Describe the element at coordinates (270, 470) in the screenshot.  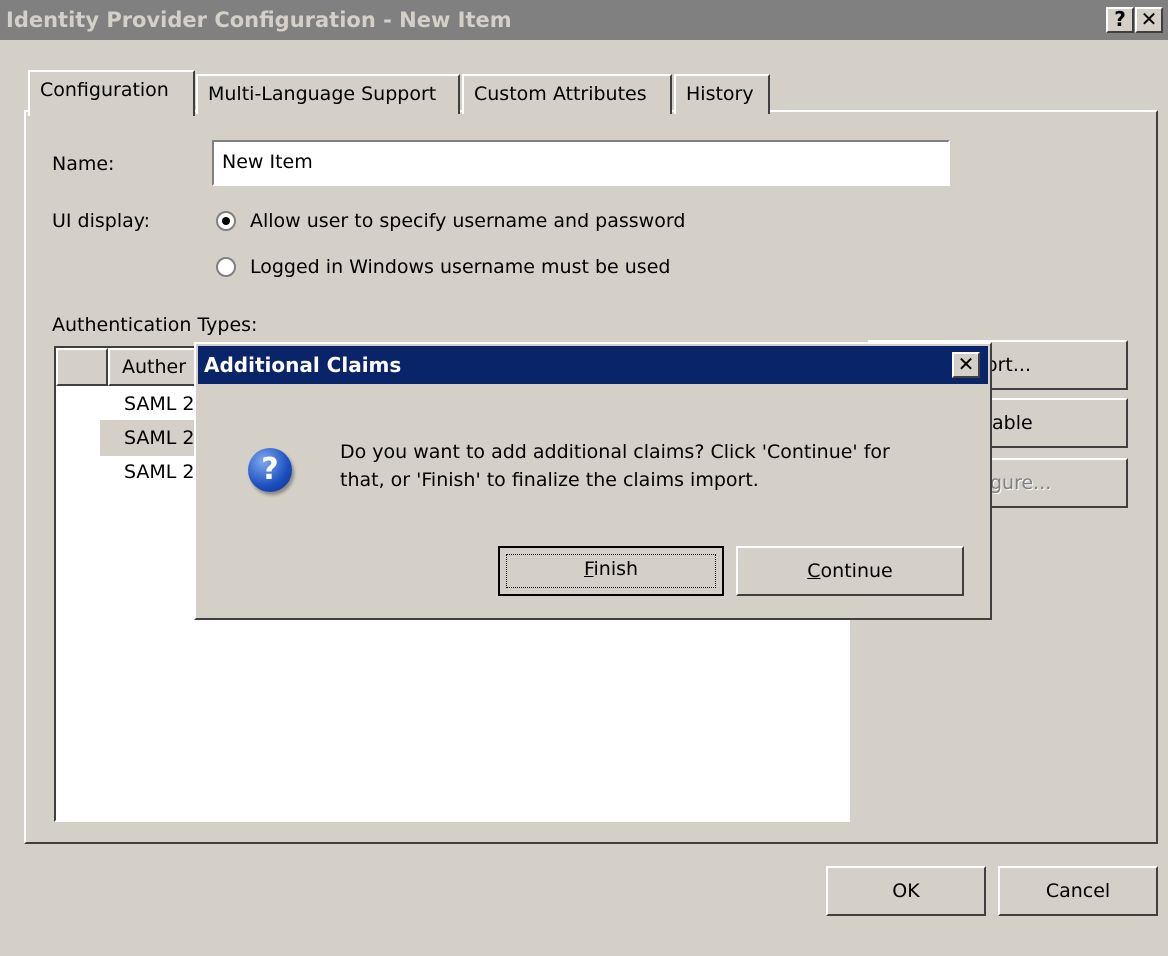
I see `question-icon: ?` at that location.